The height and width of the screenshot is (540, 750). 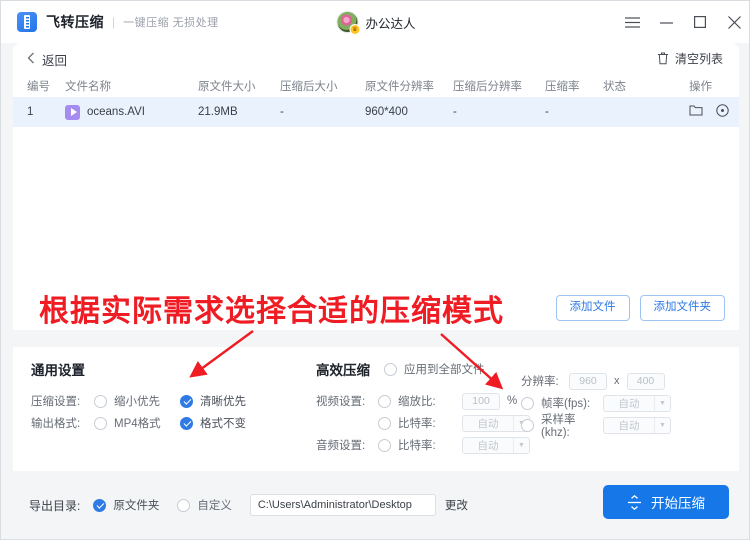 What do you see at coordinates (481, 401) in the screenshot?
I see `scale-ratio-input: 100` at bounding box center [481, 401].